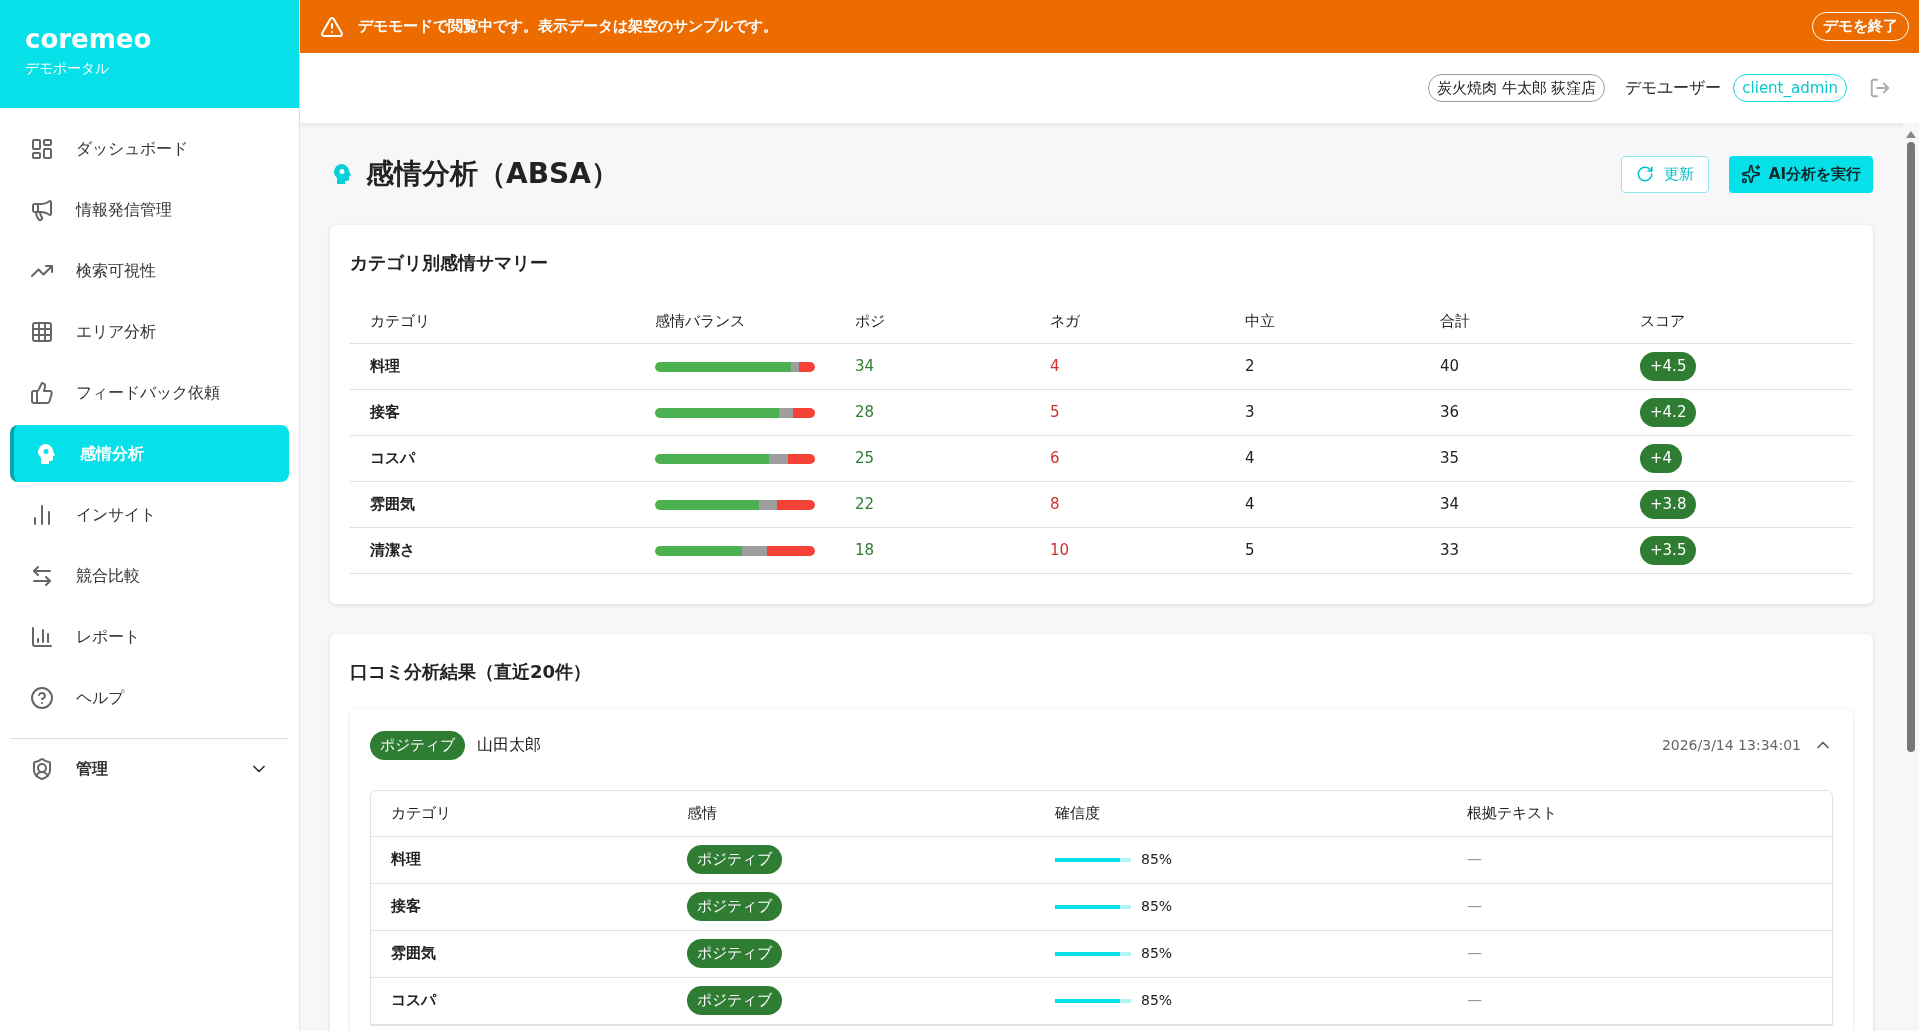 This screenshot has height=1031, width=1919. I want to click on table-cell: 2, so click(1322, 367).